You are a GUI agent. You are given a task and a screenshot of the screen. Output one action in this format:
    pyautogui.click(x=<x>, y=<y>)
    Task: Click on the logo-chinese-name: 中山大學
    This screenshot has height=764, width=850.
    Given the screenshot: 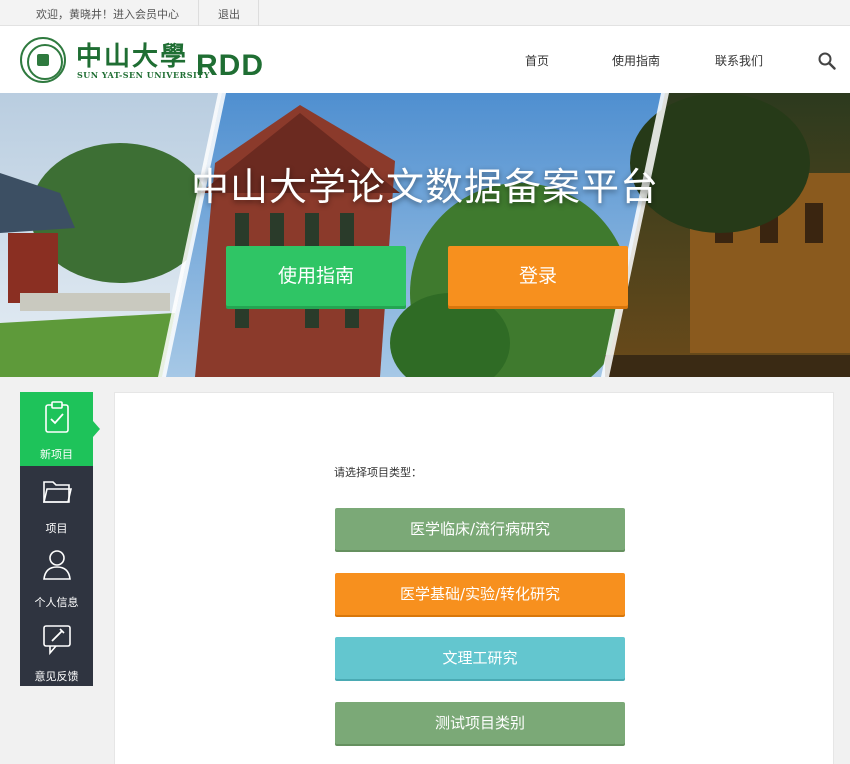 What is the action you would take?
    pyautogui.click(x=132, y=54)
    